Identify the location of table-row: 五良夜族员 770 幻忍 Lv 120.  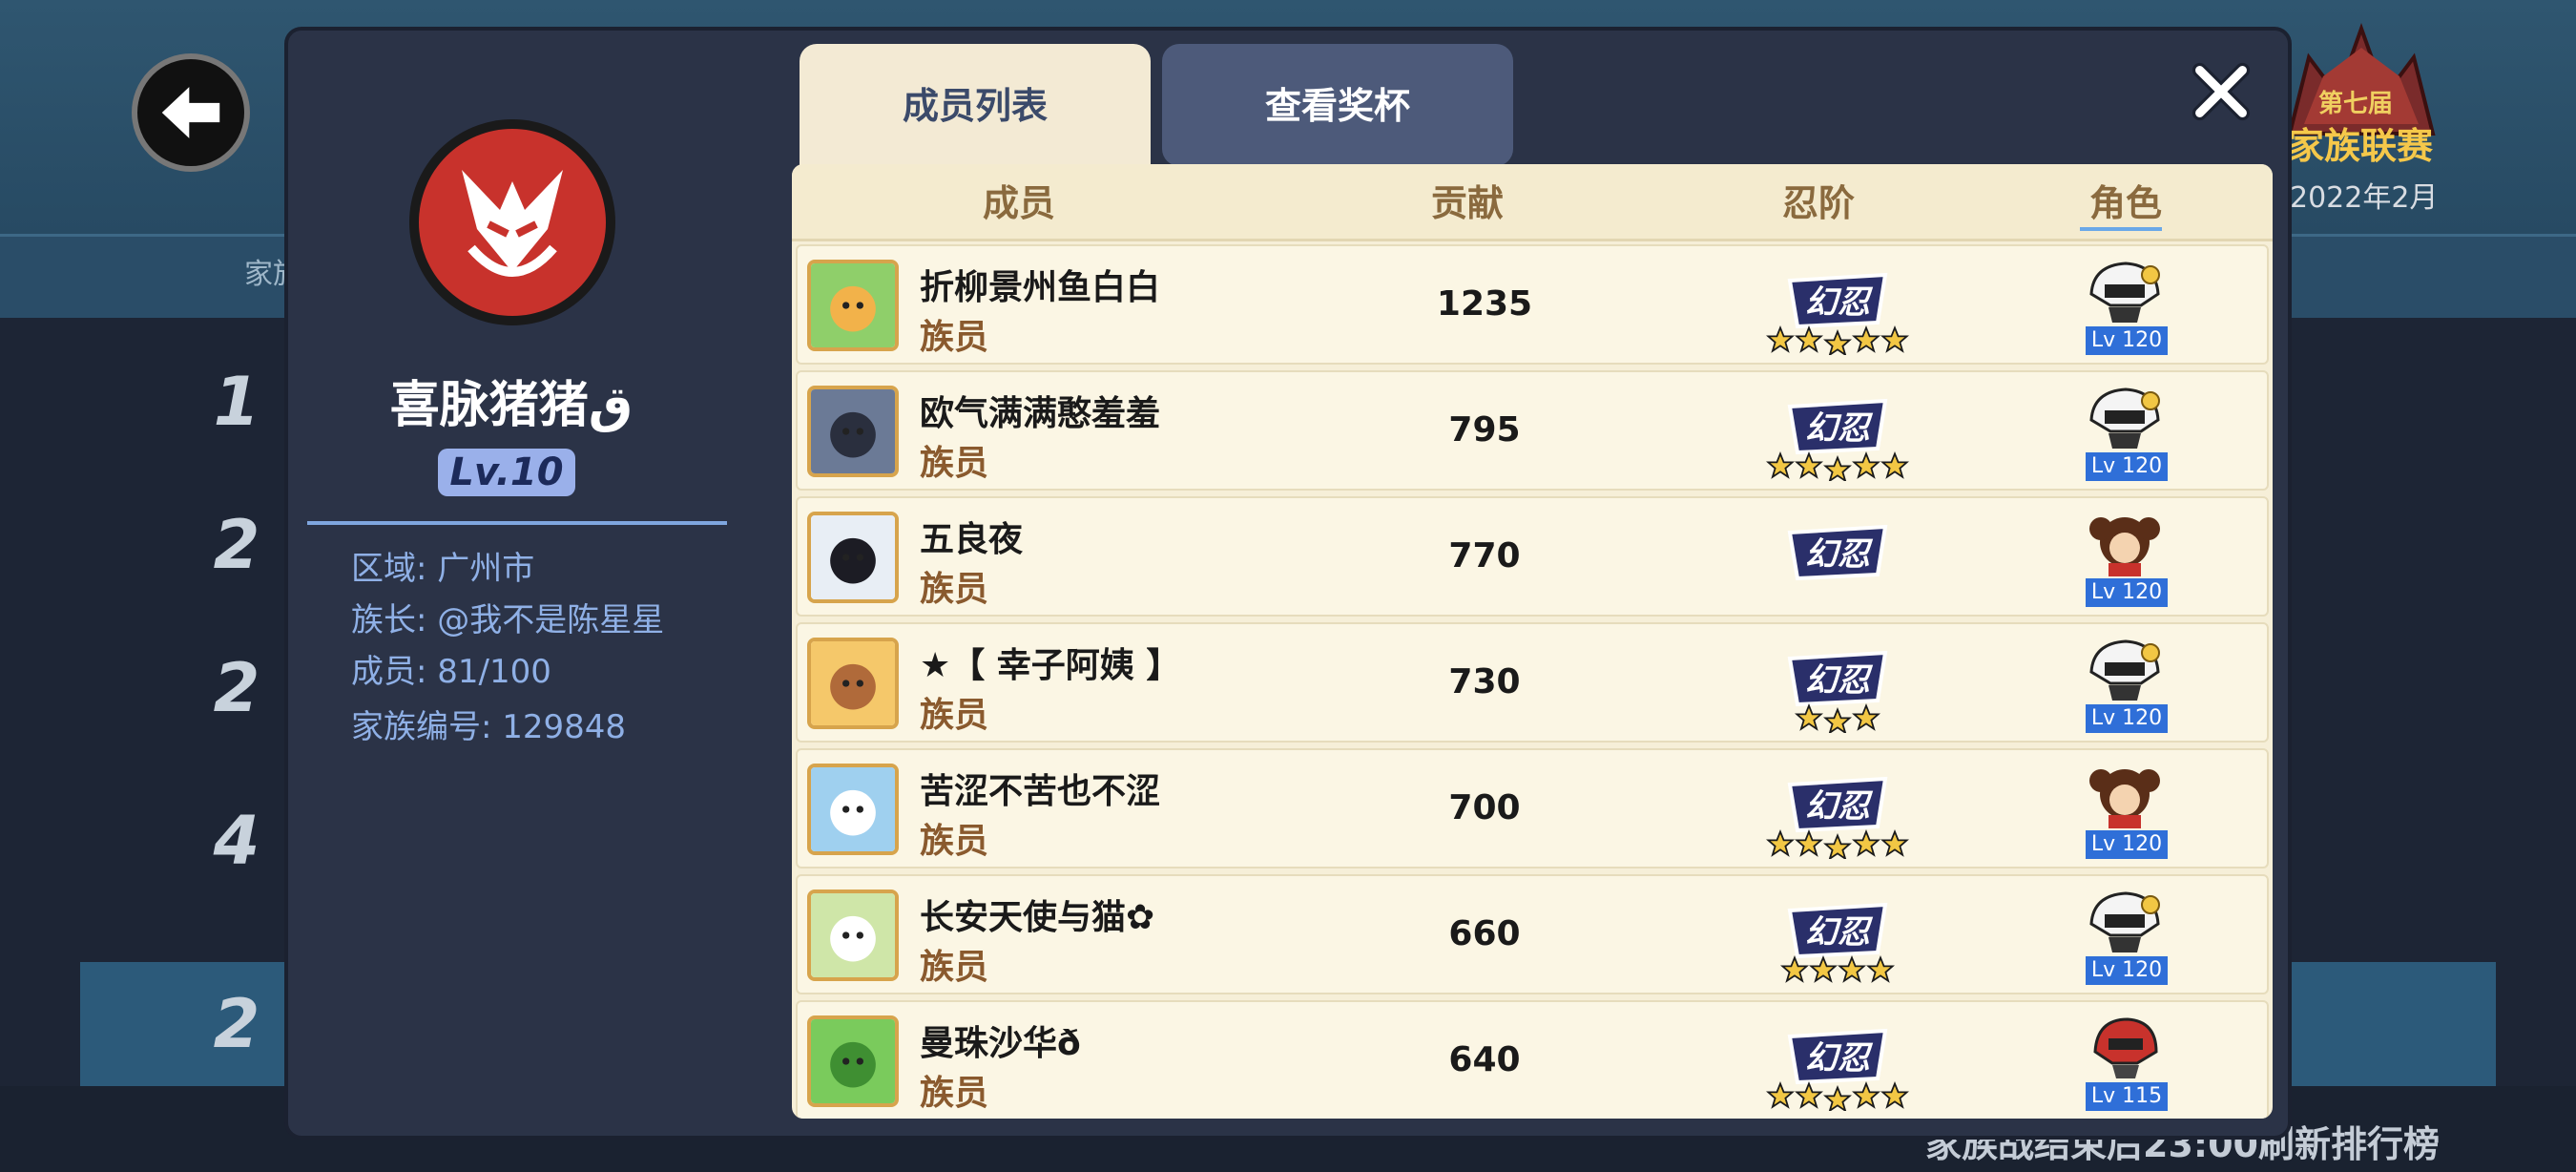
(1532, 556).